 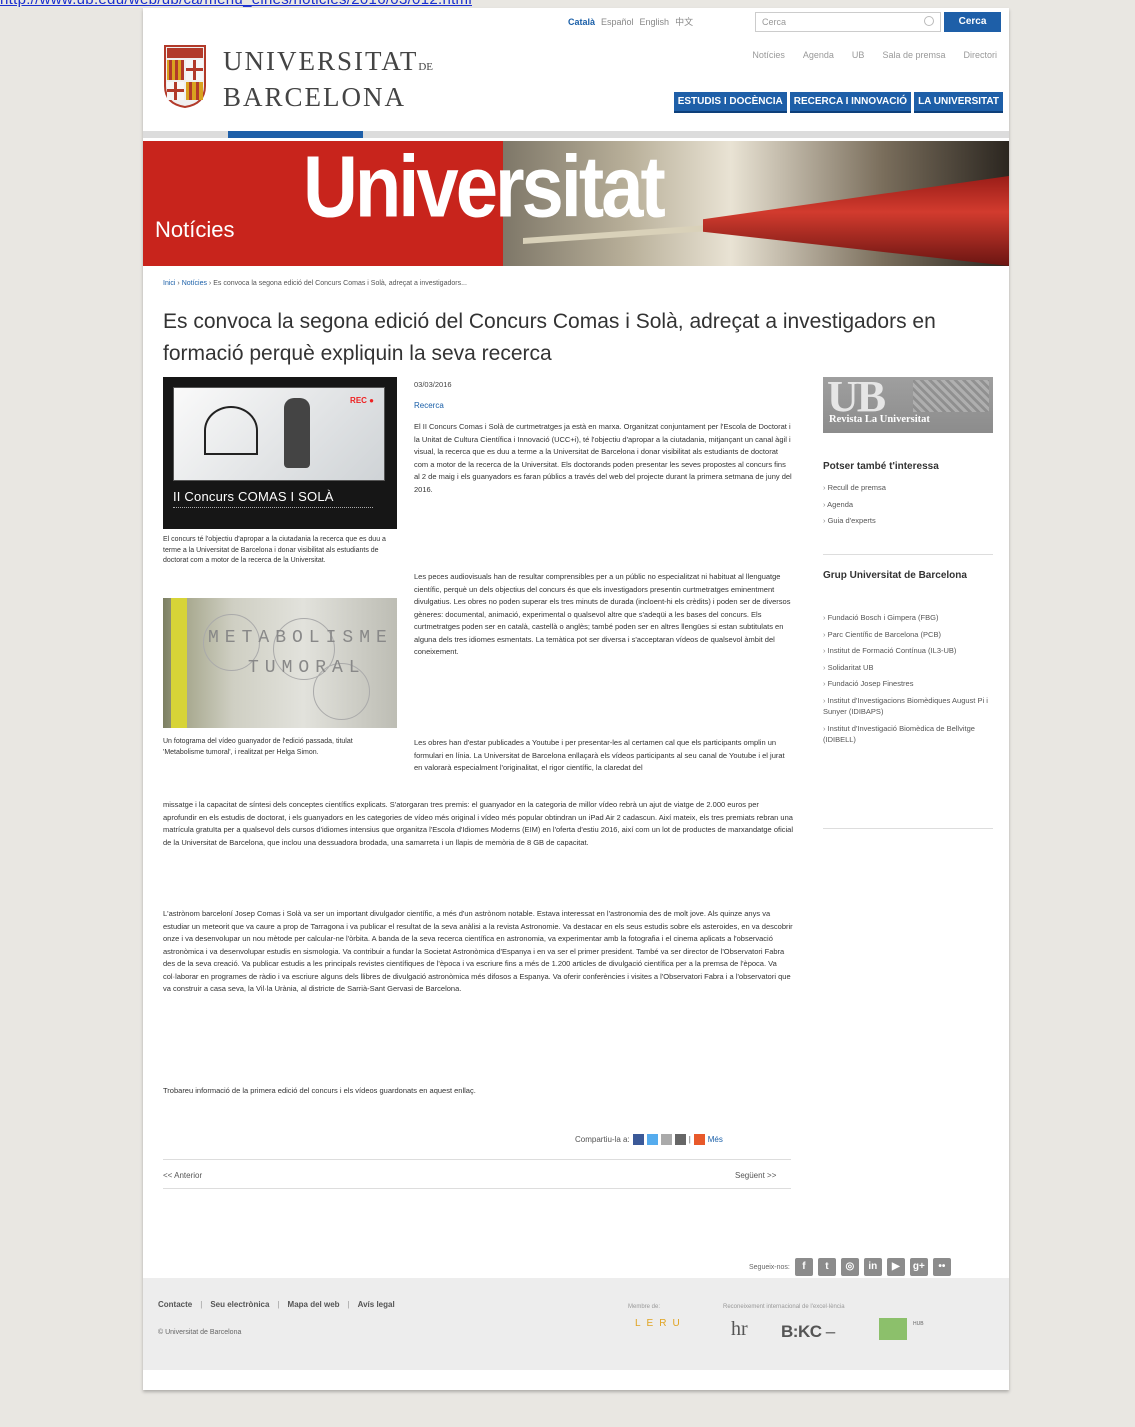 I want to click on member-label: Membre de:, so click(x=644, y=1307).